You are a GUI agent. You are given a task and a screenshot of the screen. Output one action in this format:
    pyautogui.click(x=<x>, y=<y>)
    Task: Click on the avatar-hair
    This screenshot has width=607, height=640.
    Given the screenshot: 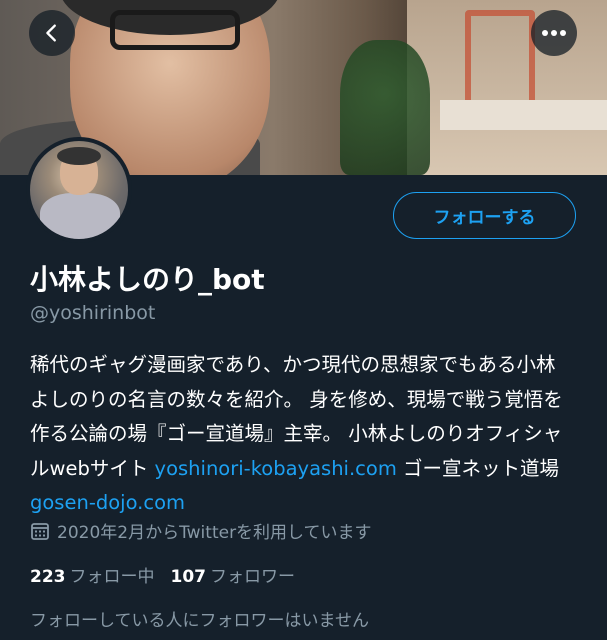 What is the action you would take?
    pyautogui.click(x=79, y=156)
    